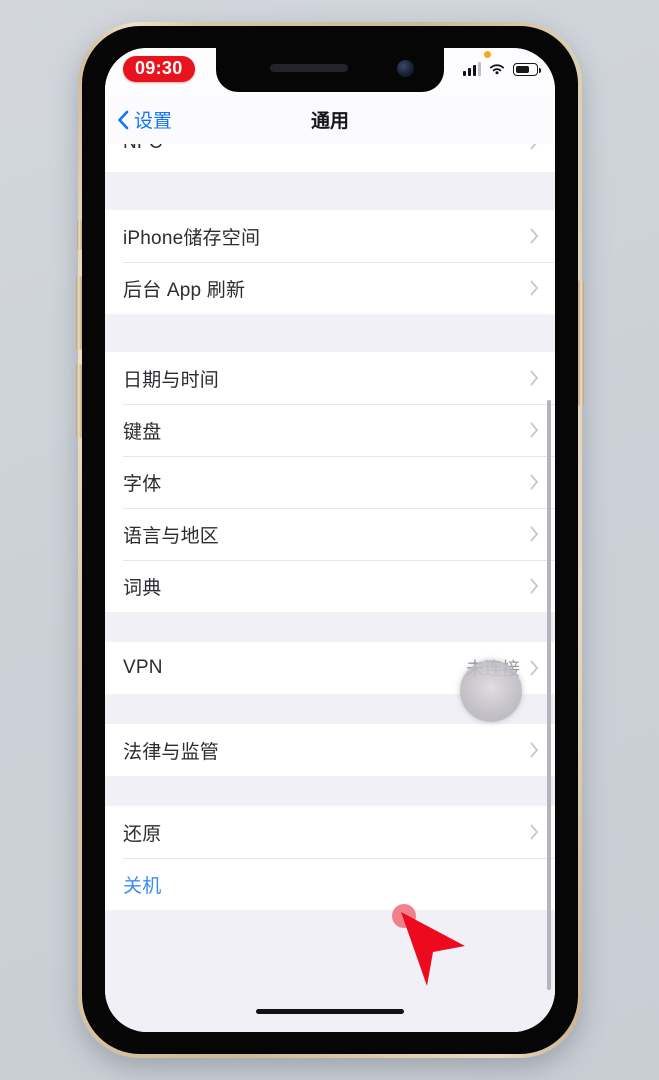 This screenshot has width=659, height=1080. What do you see at coordinates (184, 290) in the screenshot?
I see `row-label: 后台 App 刷新` at bounding box center [184, 290].